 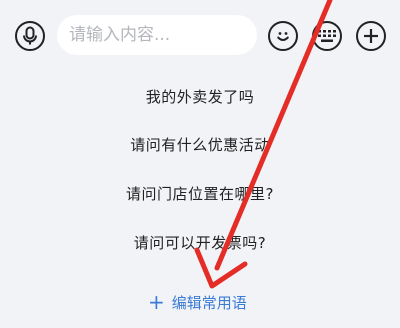 What do you see at coordinates (200, 96) in the screenshot?
I see `quick-phrase-item: 我的外卖发了吗` at bounding box center [200, 96].